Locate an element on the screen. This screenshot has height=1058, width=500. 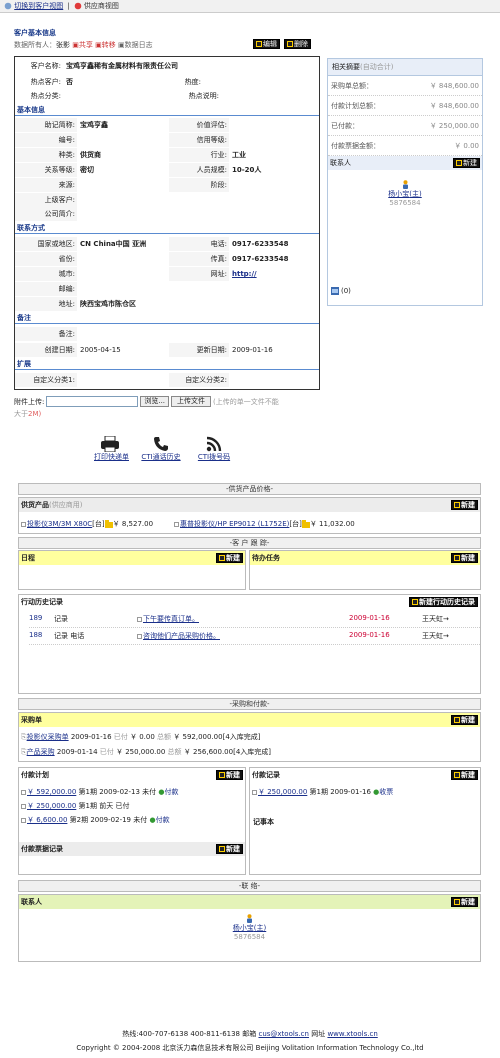
history-row: 188 记录 电话 咨询他们产品采购价格。 2009-01-16 王天虹→ is located at coordinates (254, 638).